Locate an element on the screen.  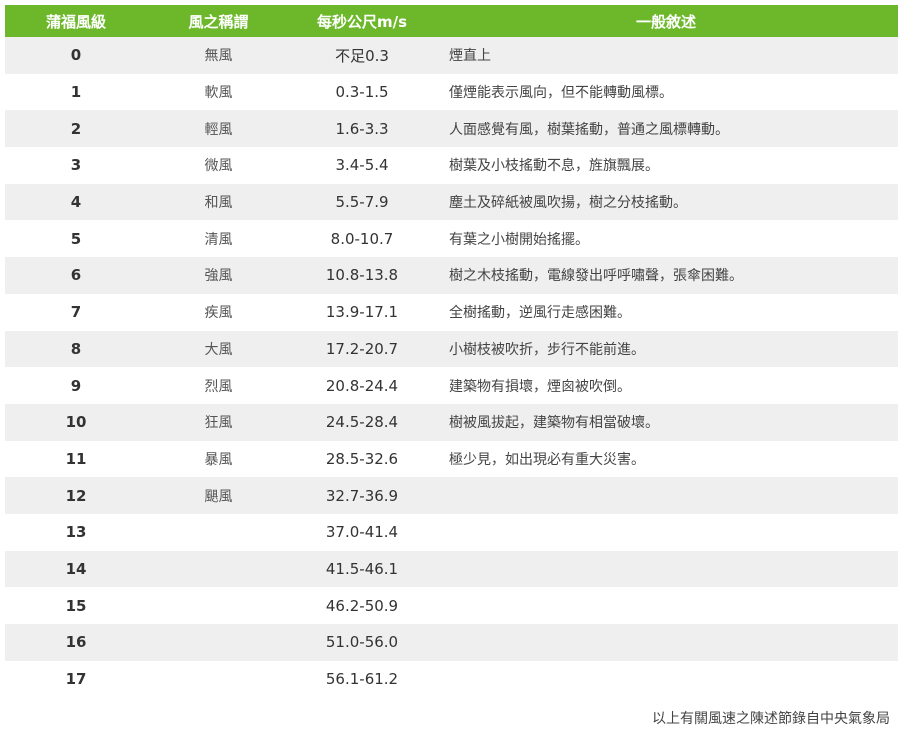
table-row: 3 微風 3.4-5.4 樹葉及小枝搖動不息，旌旗飄展。 is located at coordinates (451, 165).